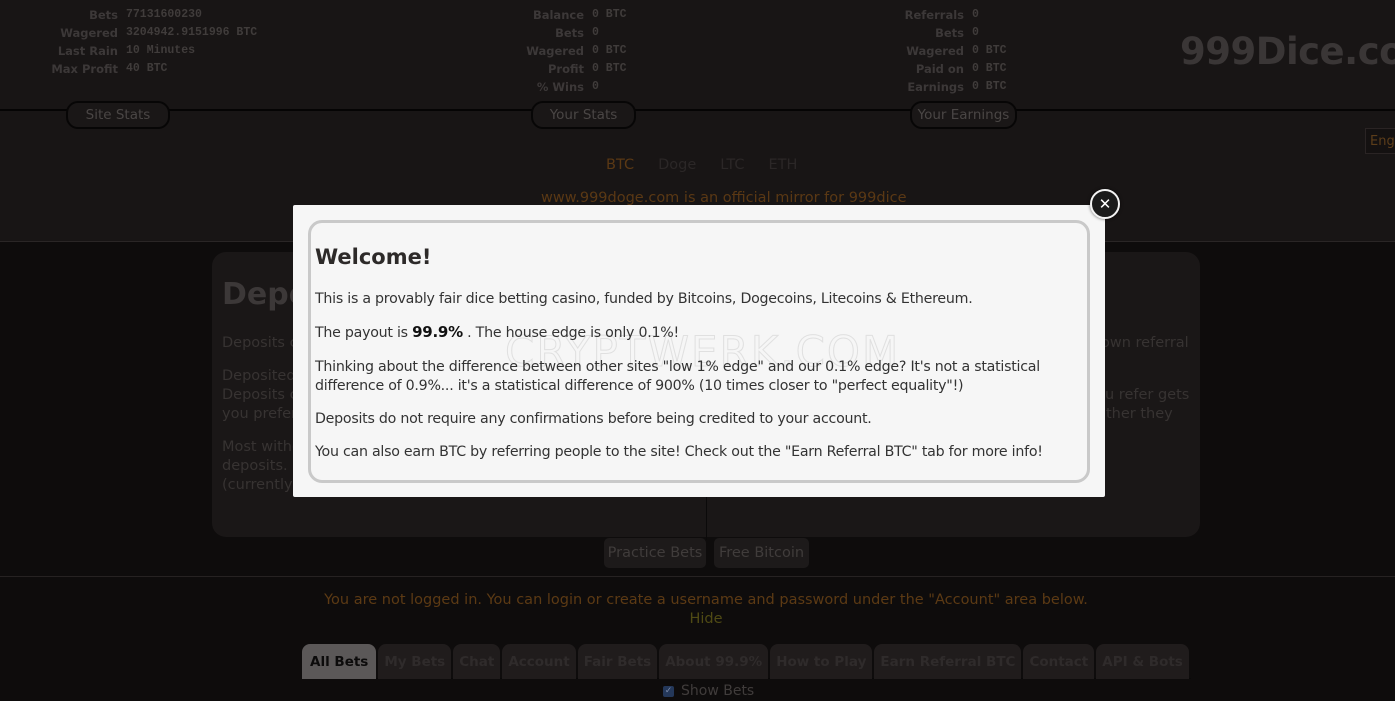 This screenshot has width=1395, height=701. I want to click on payout-text-pre: The payout is, so click(364, 333).